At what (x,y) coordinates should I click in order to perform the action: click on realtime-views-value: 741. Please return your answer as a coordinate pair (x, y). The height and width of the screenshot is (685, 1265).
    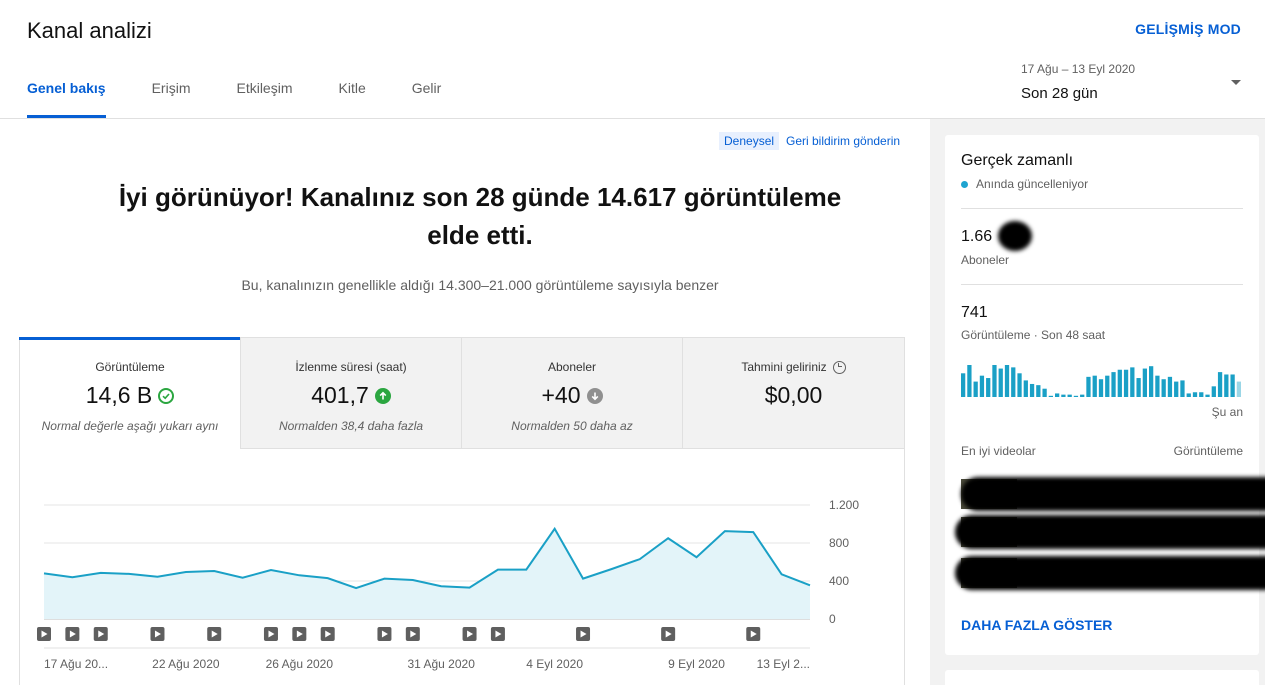
    Looking at the image, I should click on (974, 312).